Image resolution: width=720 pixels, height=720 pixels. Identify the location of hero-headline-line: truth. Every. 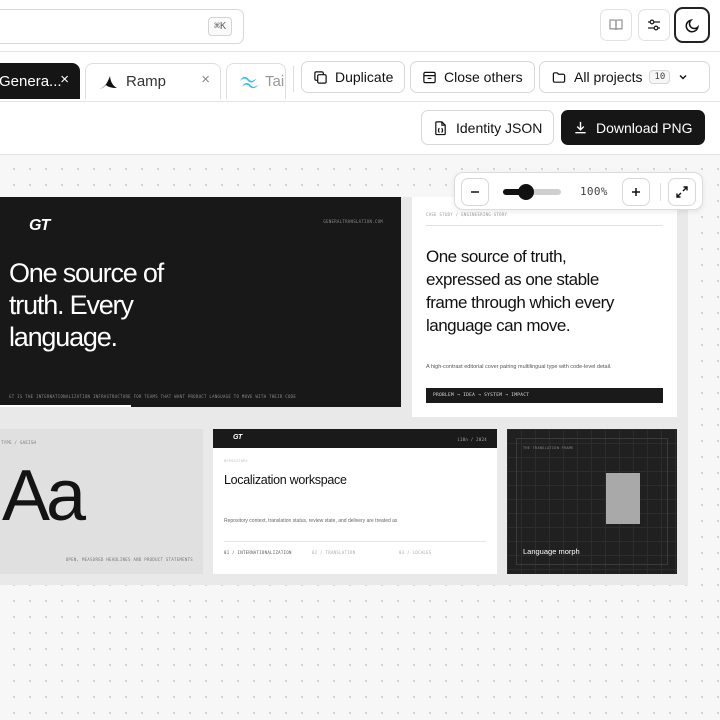
(71, 305).